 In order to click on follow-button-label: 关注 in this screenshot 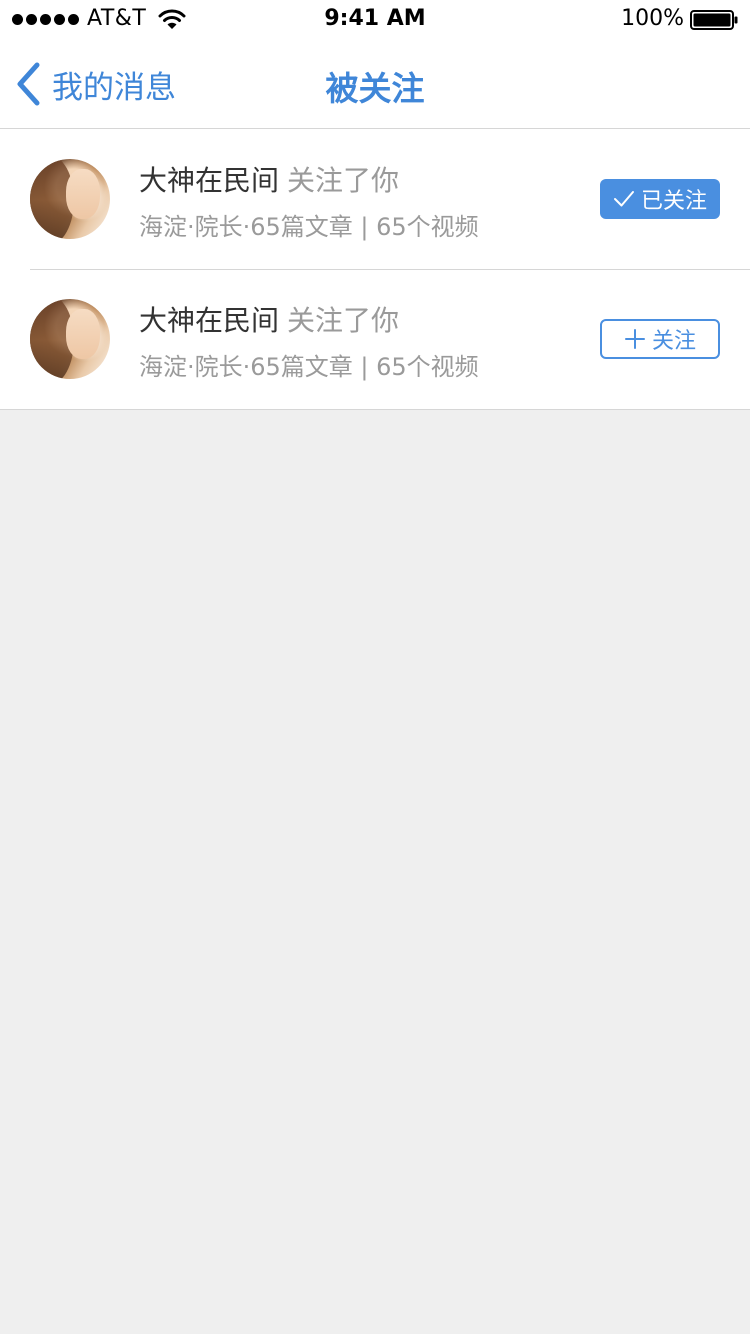, I will do `click(673, 341)`.